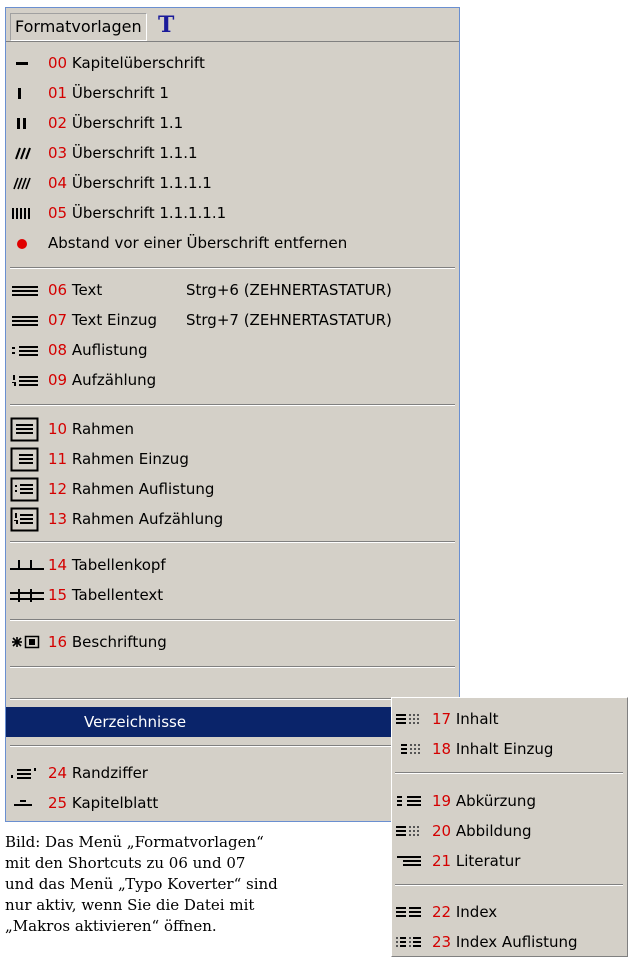 This screenshot has height=957, width=630. Describe the element at coordinates (27, 290) in the screenshot. I see `text-lines-icon` at that location.